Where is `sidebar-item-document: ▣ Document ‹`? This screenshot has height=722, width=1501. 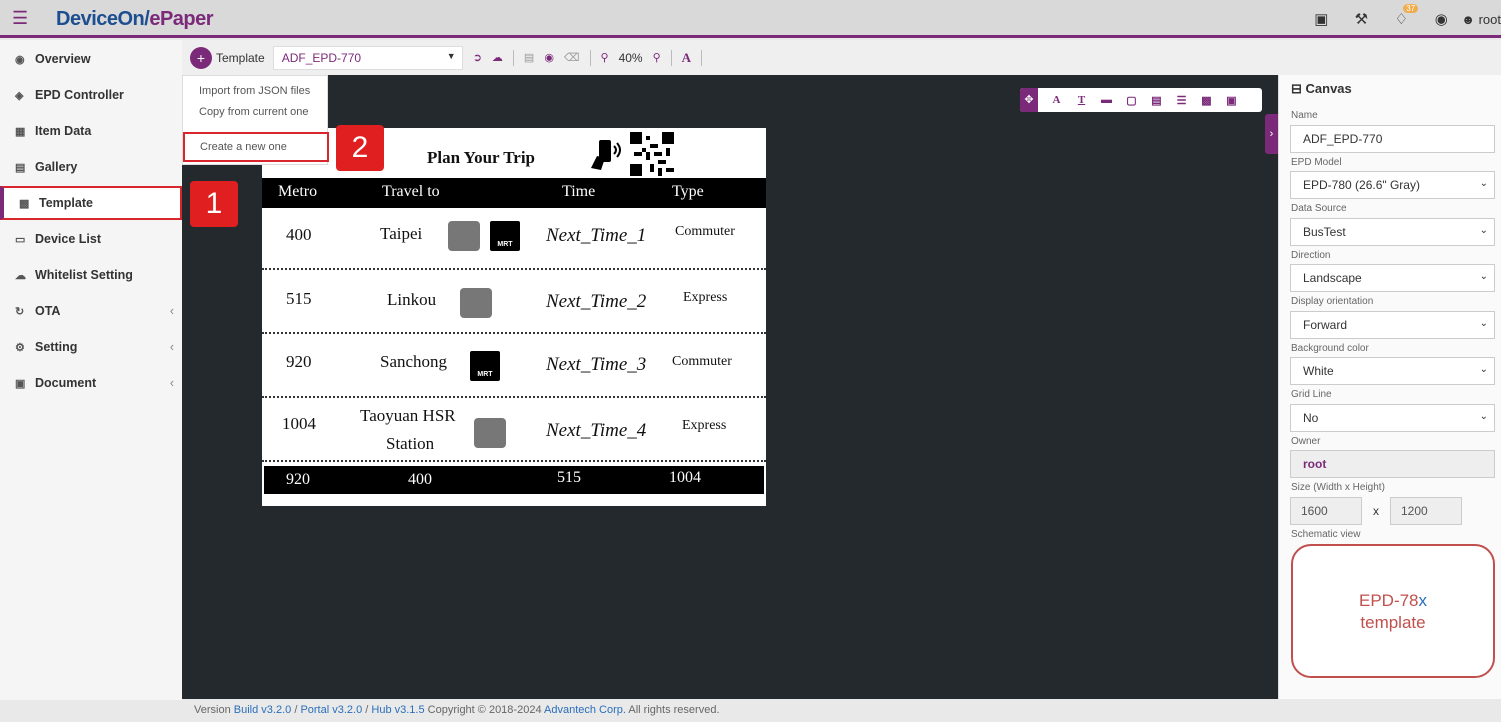
sidebar-item-document: ▣ Document ‹ is located at coordinates (91, 383).